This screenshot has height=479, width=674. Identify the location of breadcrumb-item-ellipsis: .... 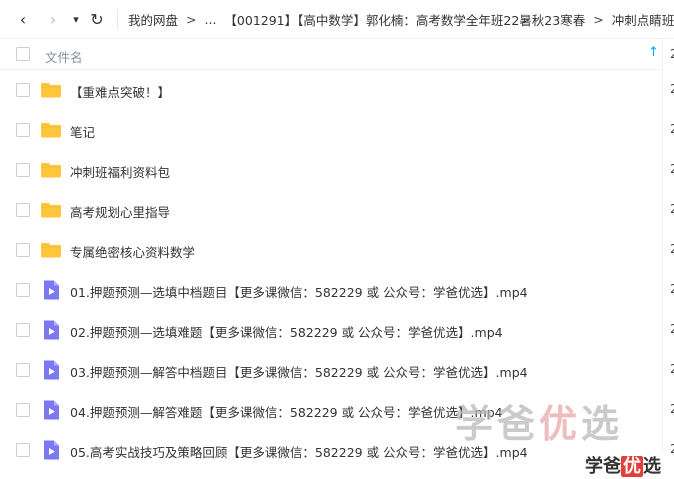
(211, 19).